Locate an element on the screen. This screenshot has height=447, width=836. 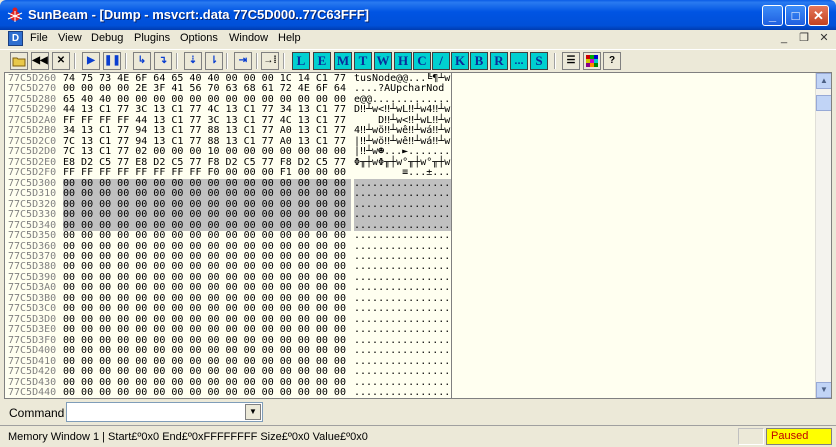
mdi-minimize-button: _ is located at coordinates (784, 38).